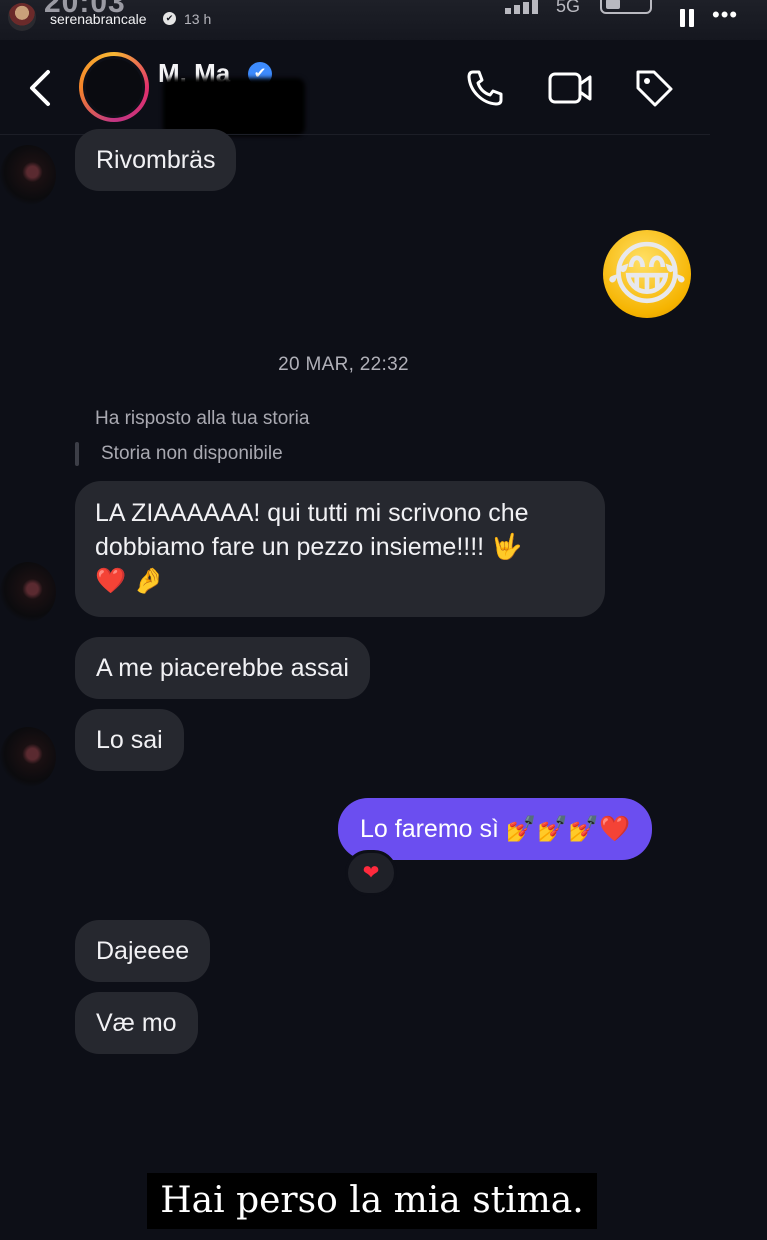 The width and height of the screenshot is (767, 1240). I want to click on more-options-icon: •••, so click(725, 15).